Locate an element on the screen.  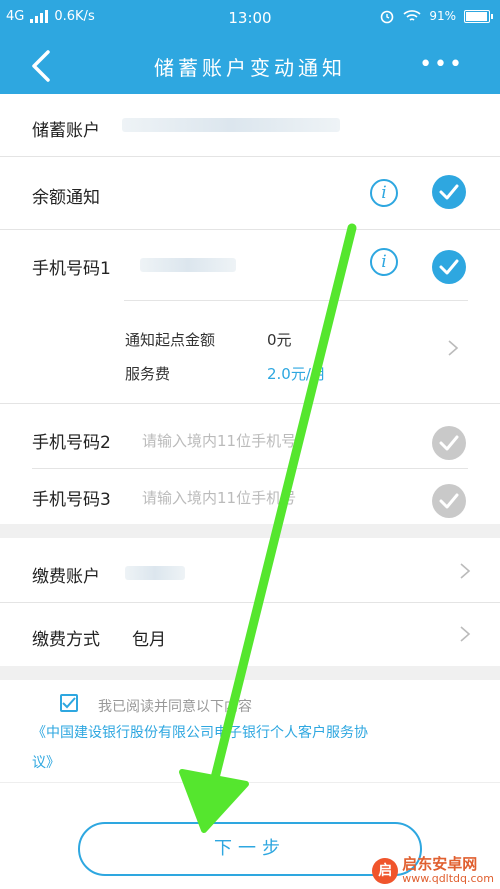
watermark-url: www.qdltdq.com is located at coordinates (448, 878).